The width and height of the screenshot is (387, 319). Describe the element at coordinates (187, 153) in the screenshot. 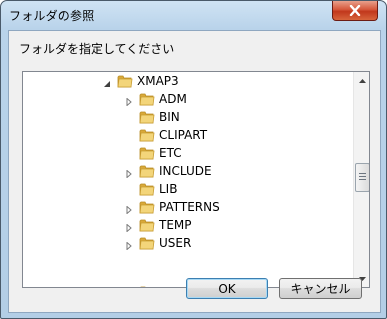

I see `tree-item: ETC` at that location.